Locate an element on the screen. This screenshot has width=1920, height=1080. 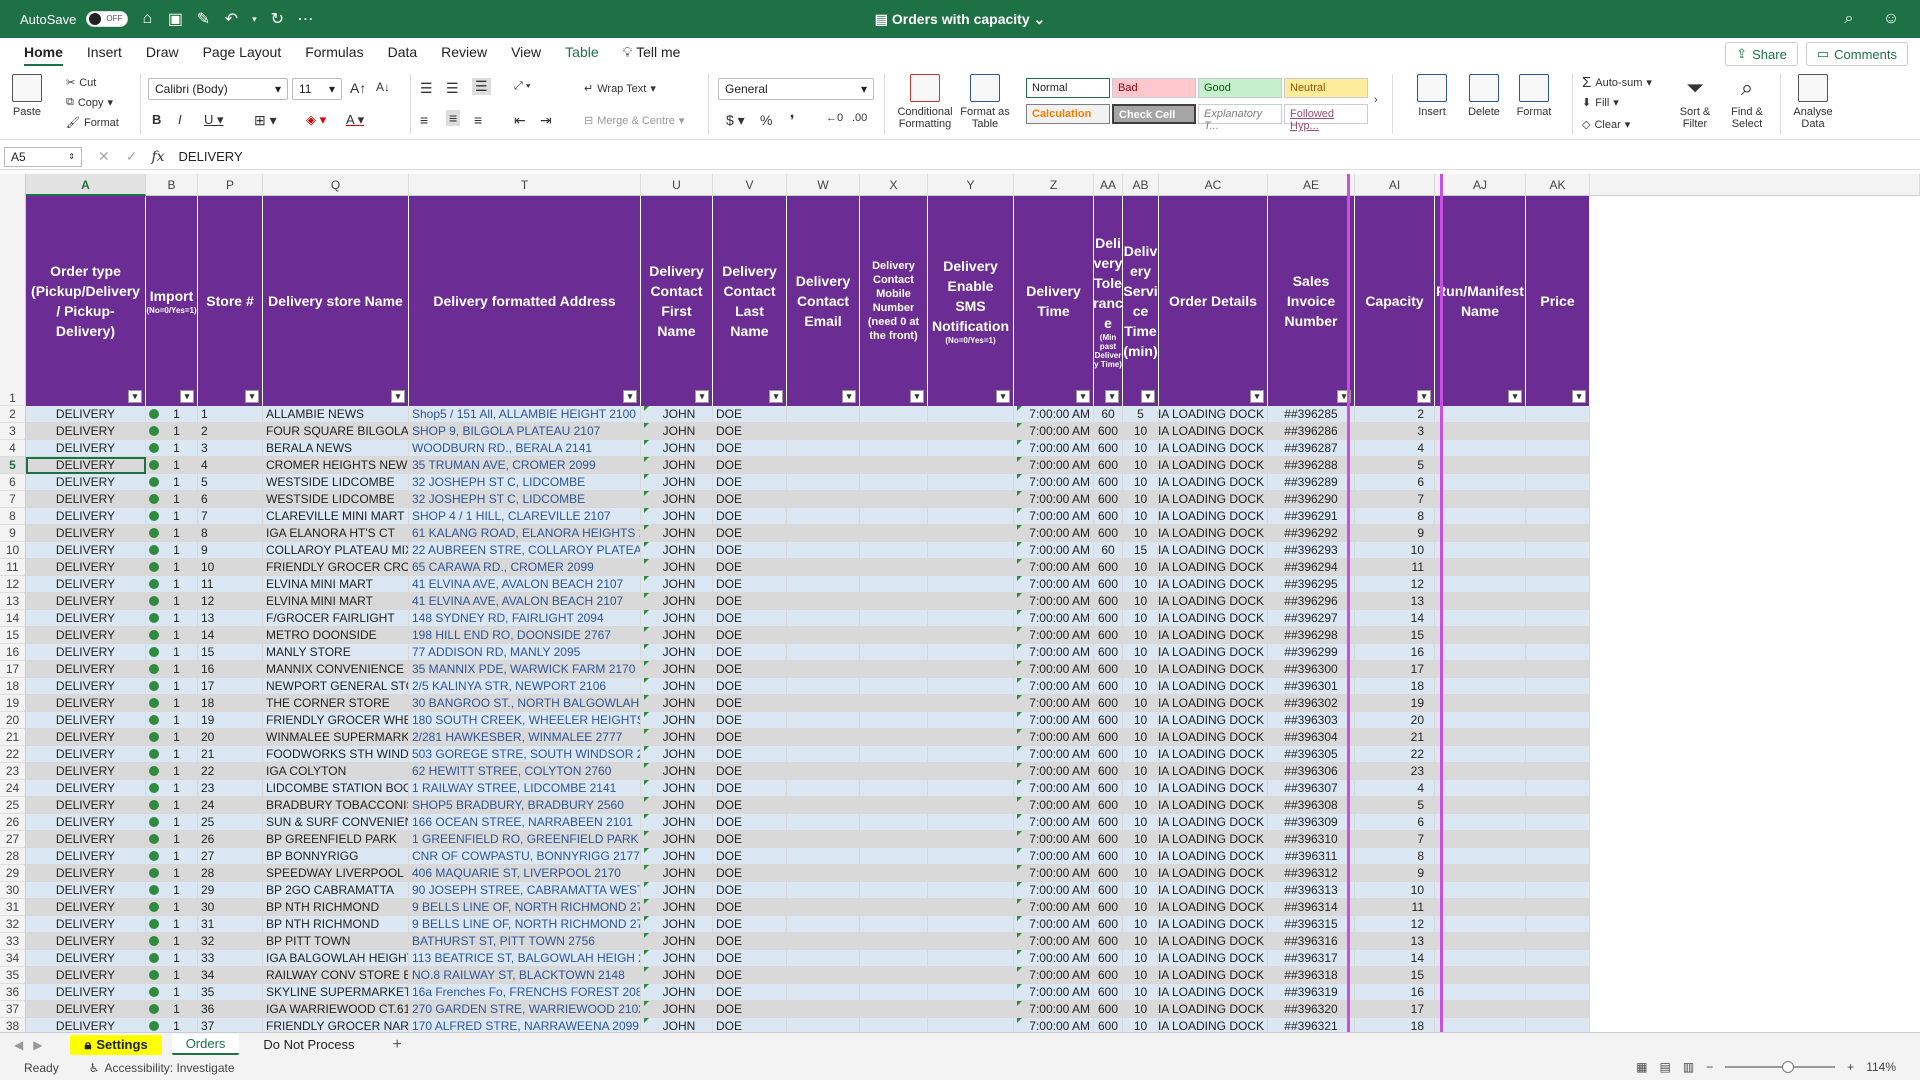
underline-icon: U ▾ is located at coordinates (214, 120).